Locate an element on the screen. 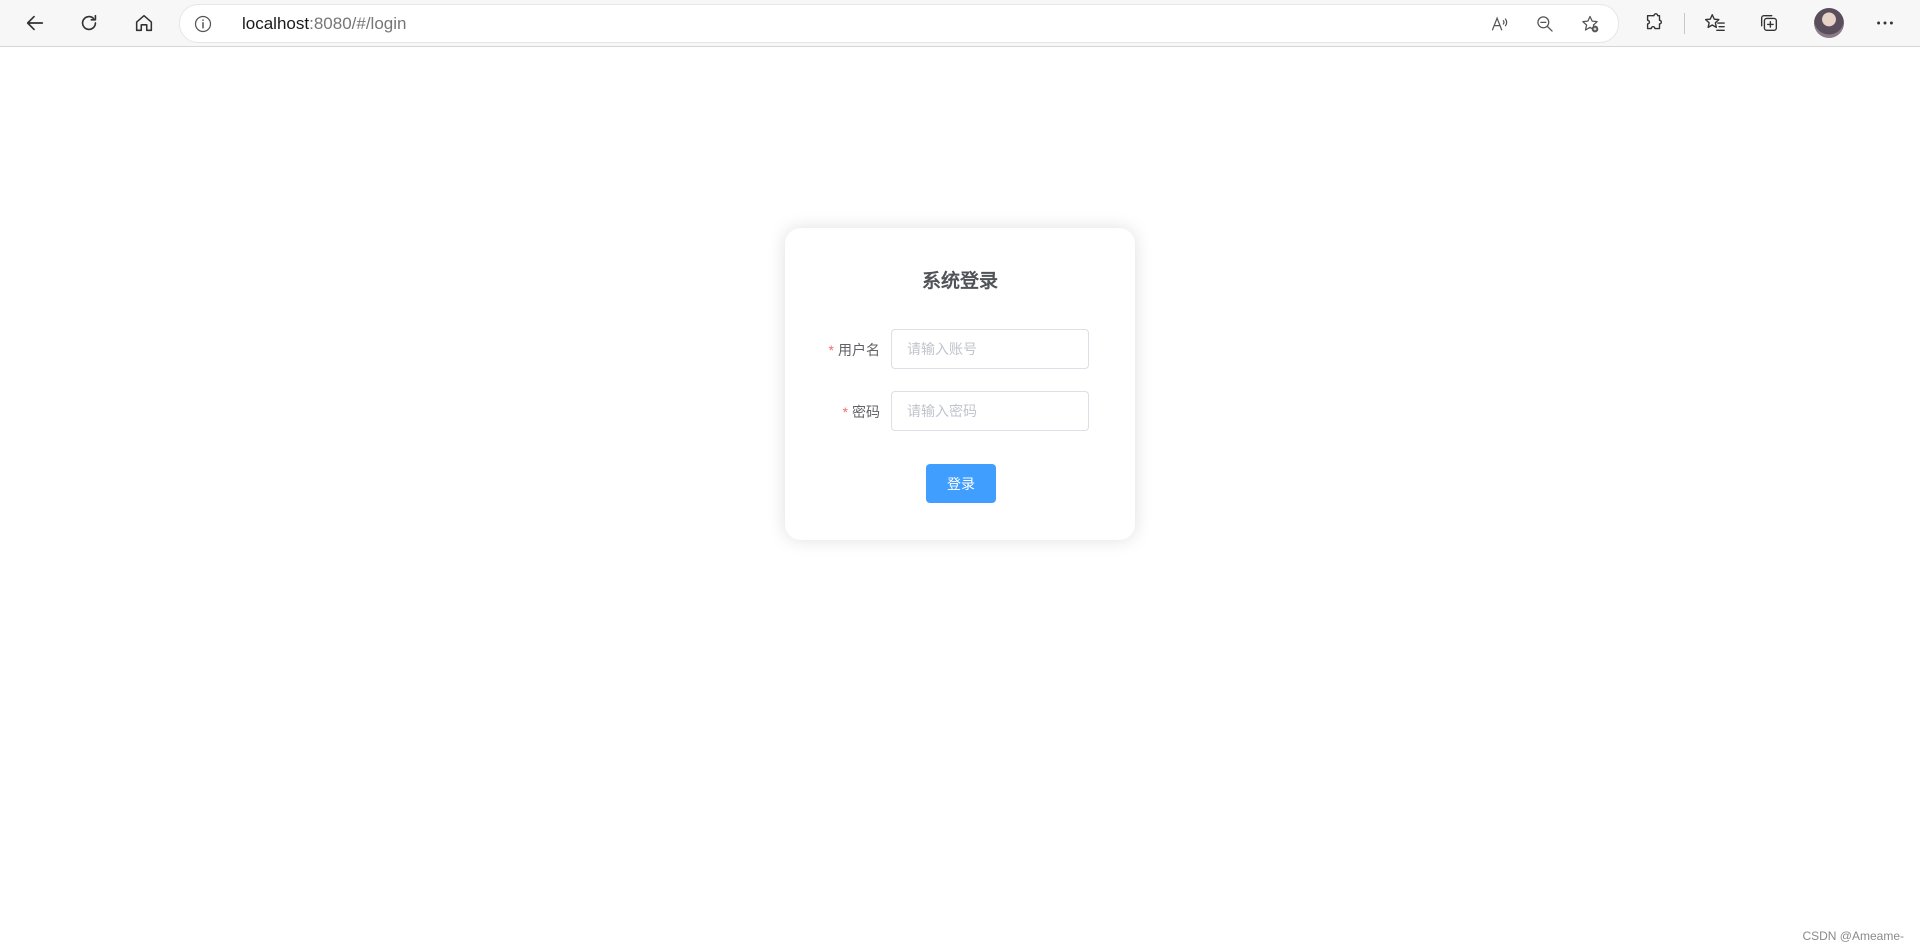  toolbar-divider is located at coordinates (1684, 23).